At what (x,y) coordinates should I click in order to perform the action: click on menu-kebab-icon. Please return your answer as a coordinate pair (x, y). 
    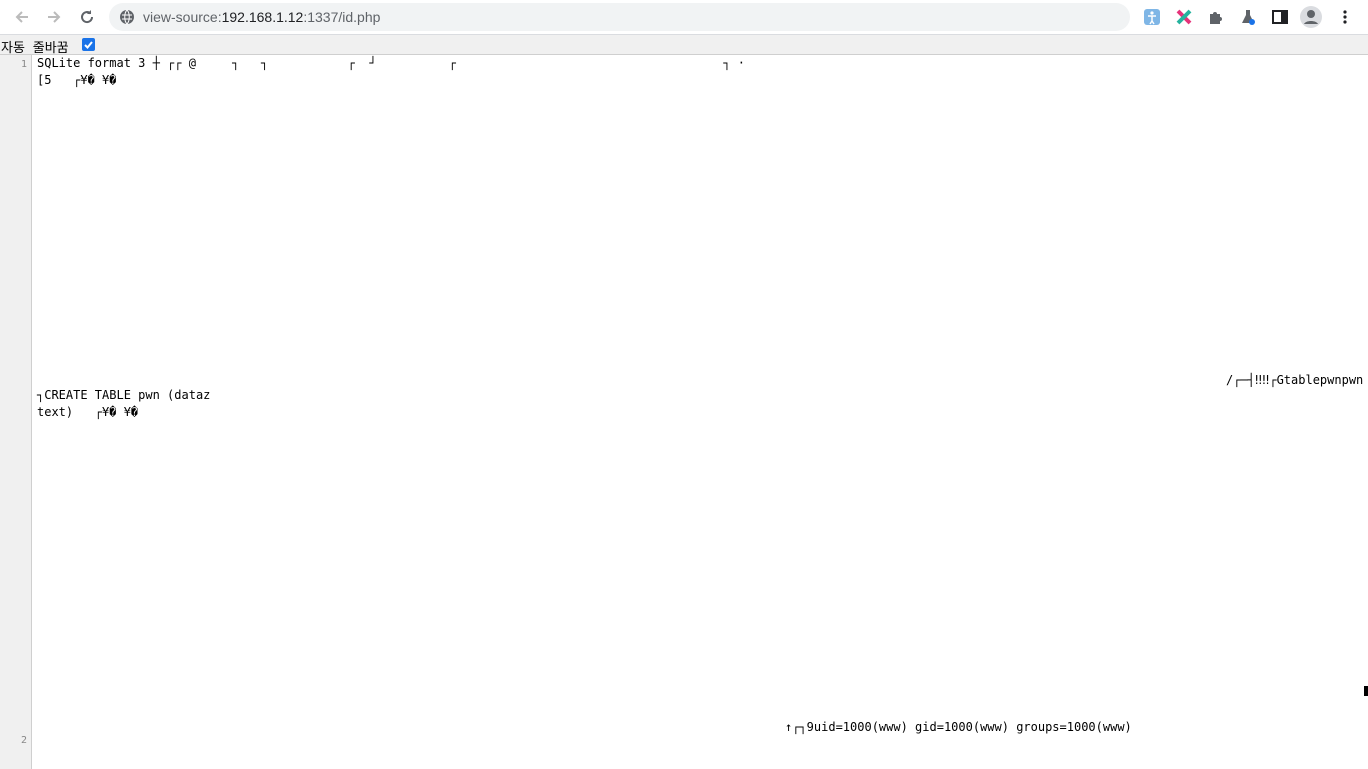
    Looking at the image, I should click on (1345, 17).